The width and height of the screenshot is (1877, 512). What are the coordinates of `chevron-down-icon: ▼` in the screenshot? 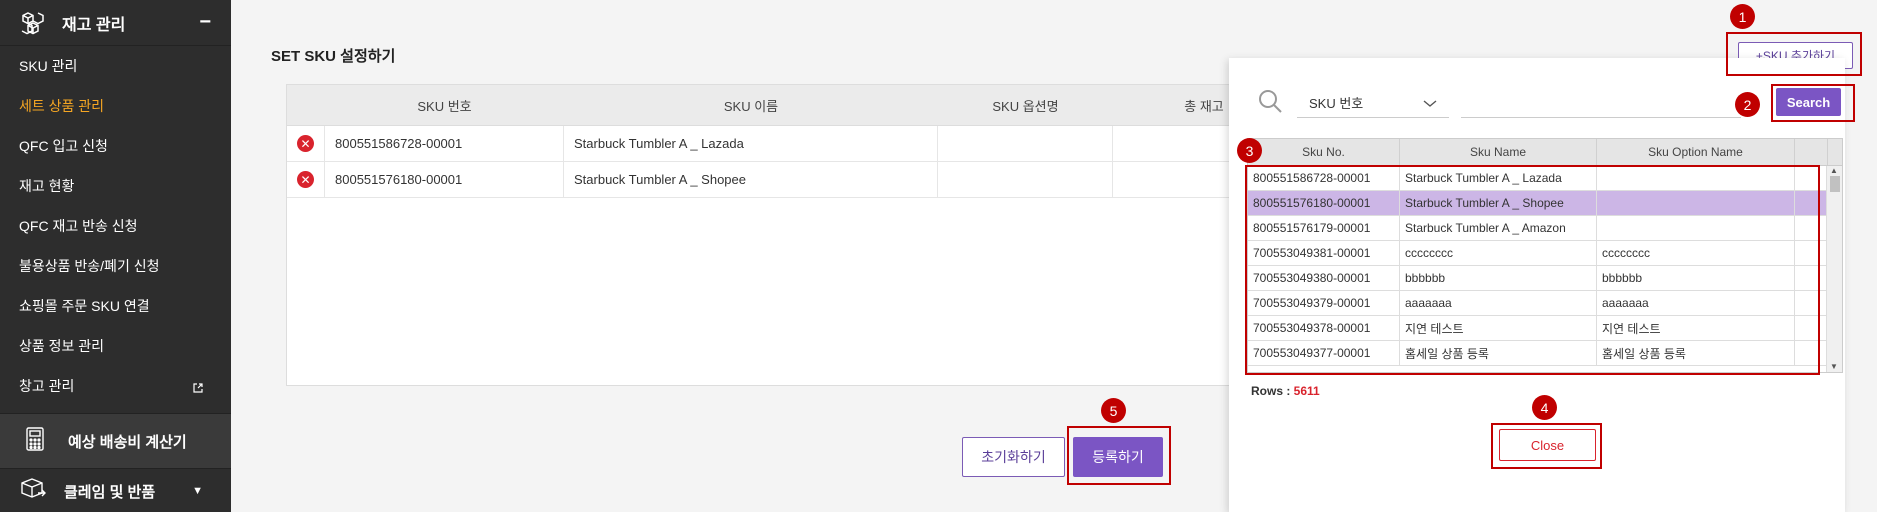 It's located at (197, 491).